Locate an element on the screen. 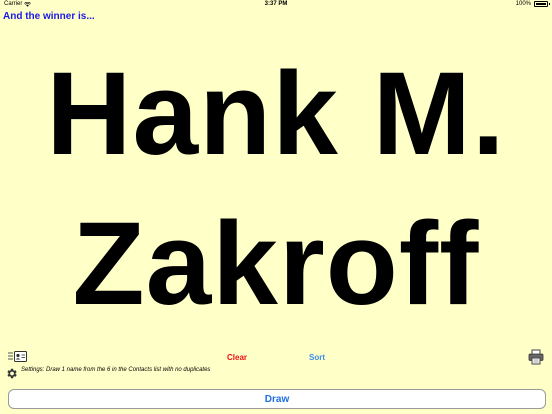  battery-fill is located at coordinates (541, 4).